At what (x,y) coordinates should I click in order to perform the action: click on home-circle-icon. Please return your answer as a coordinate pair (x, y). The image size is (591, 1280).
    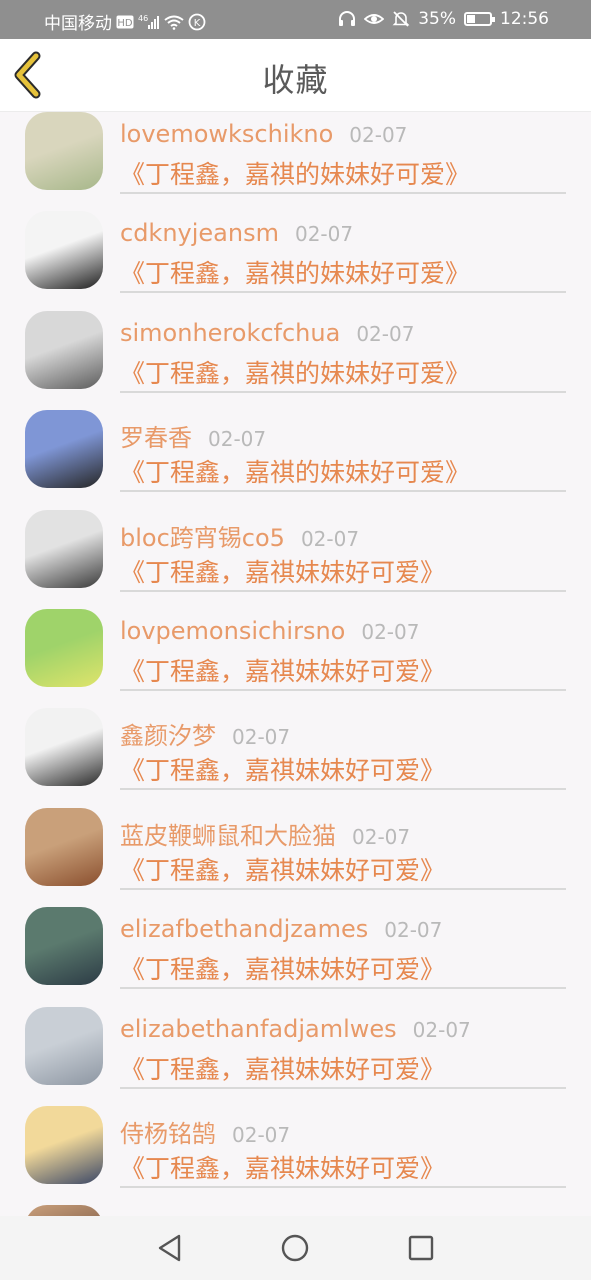
    Looking at the image, I should click on (295, 1248).